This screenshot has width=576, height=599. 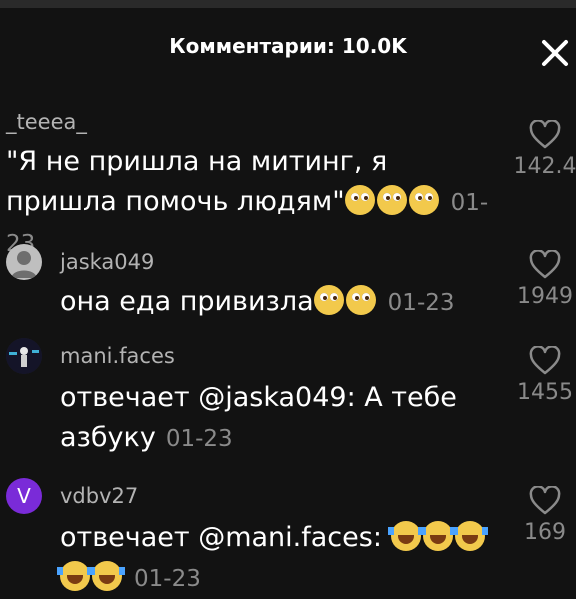 I want to click on comment-username: jaska049, so click(x=107, y=262).